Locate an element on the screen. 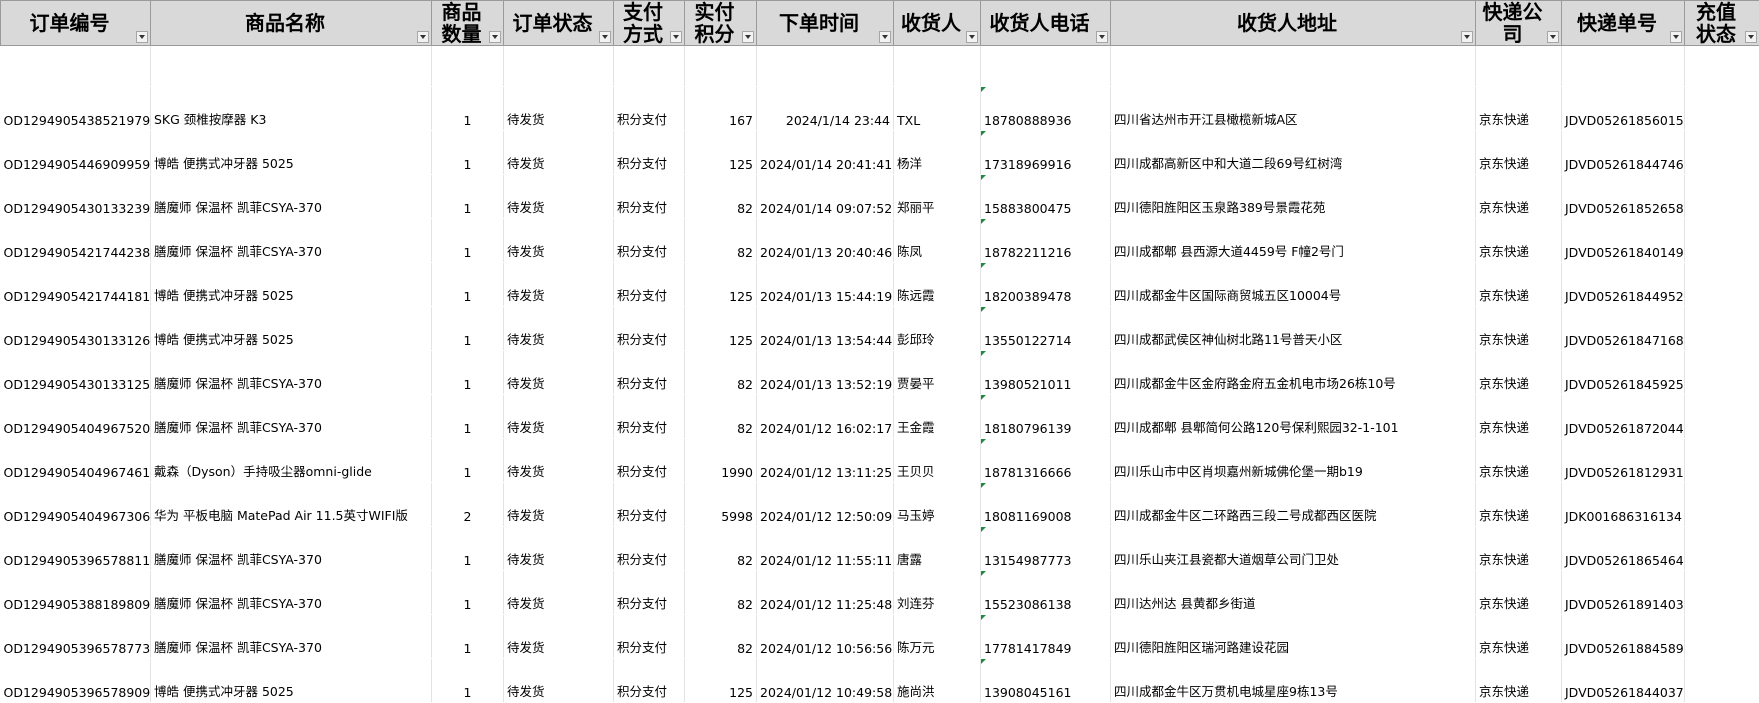  column-header-receiver: 收货人 is located at coordinates (937, 23).